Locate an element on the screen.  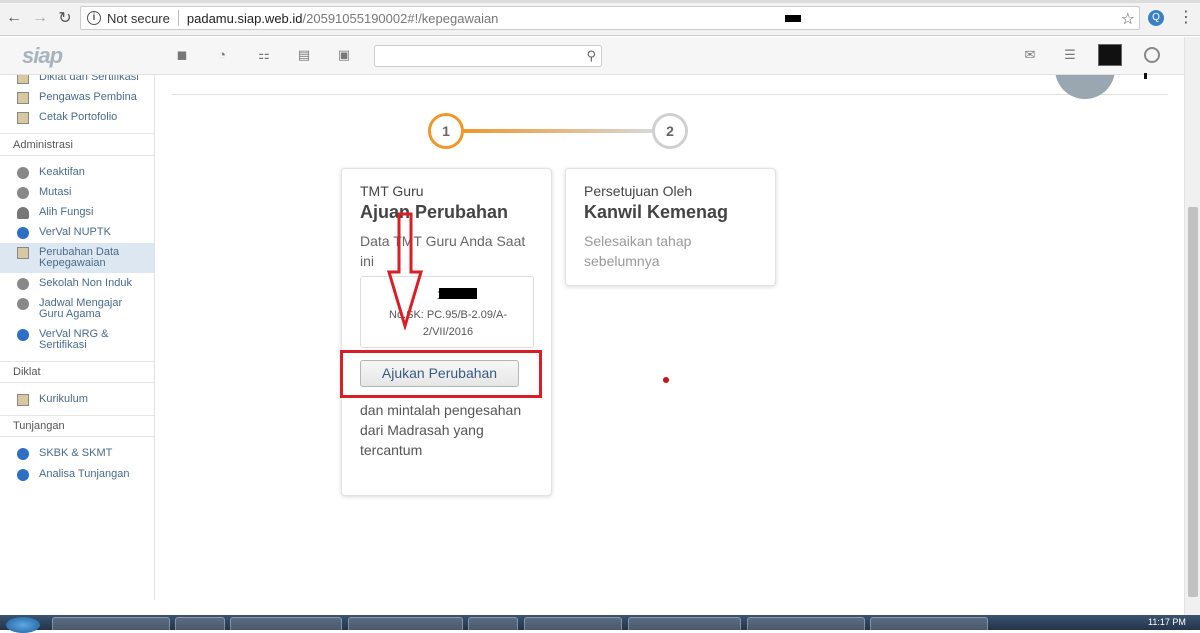
sidebar-section-tunjangan: Tunjangan is located at coordinates (39, 426).